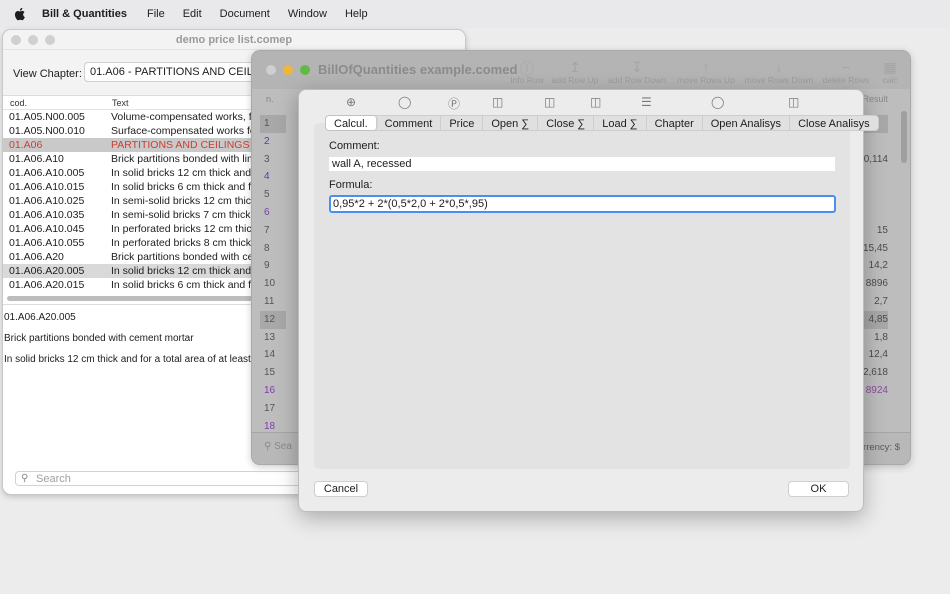  Describe the element at coordinates (779, 72) in the screenshot. I see `move-rows-down-button: ↓ move Rows Down` at that location.